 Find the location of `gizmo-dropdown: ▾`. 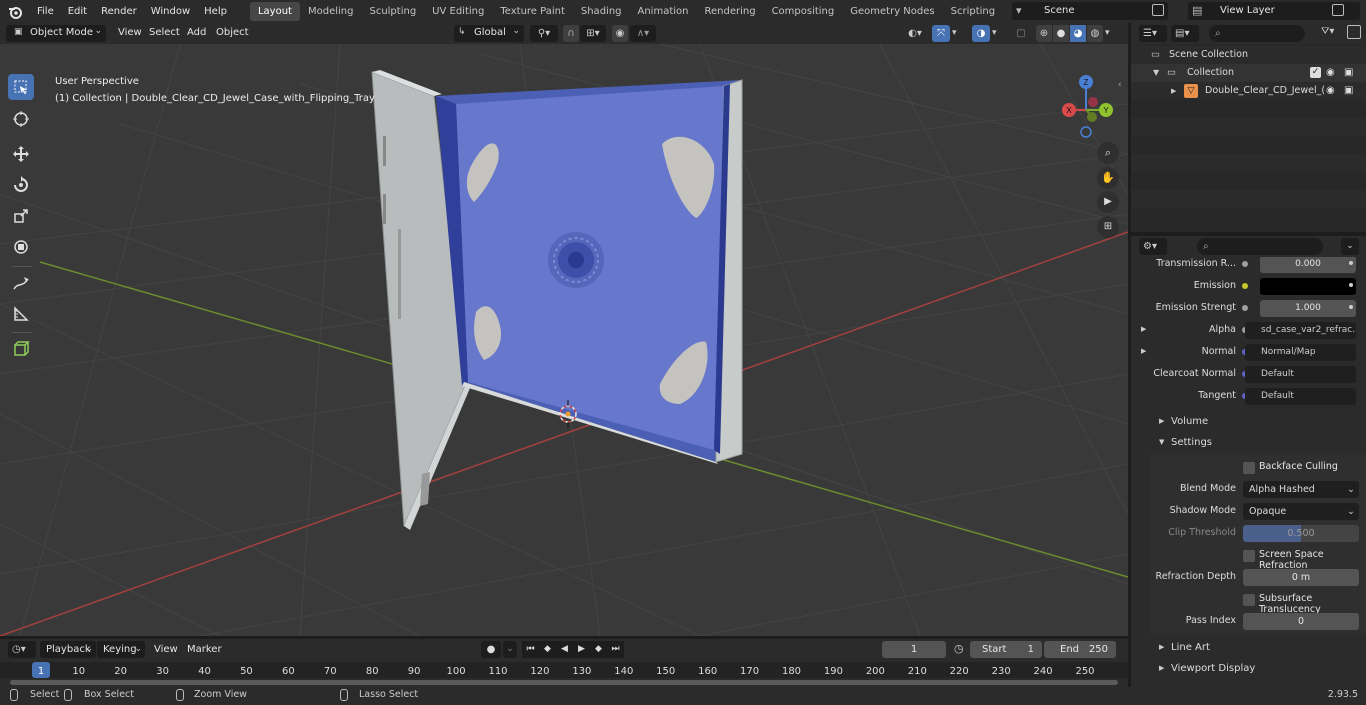

gizmo-dropdown: ▾ is located at coordinates (958, 33).